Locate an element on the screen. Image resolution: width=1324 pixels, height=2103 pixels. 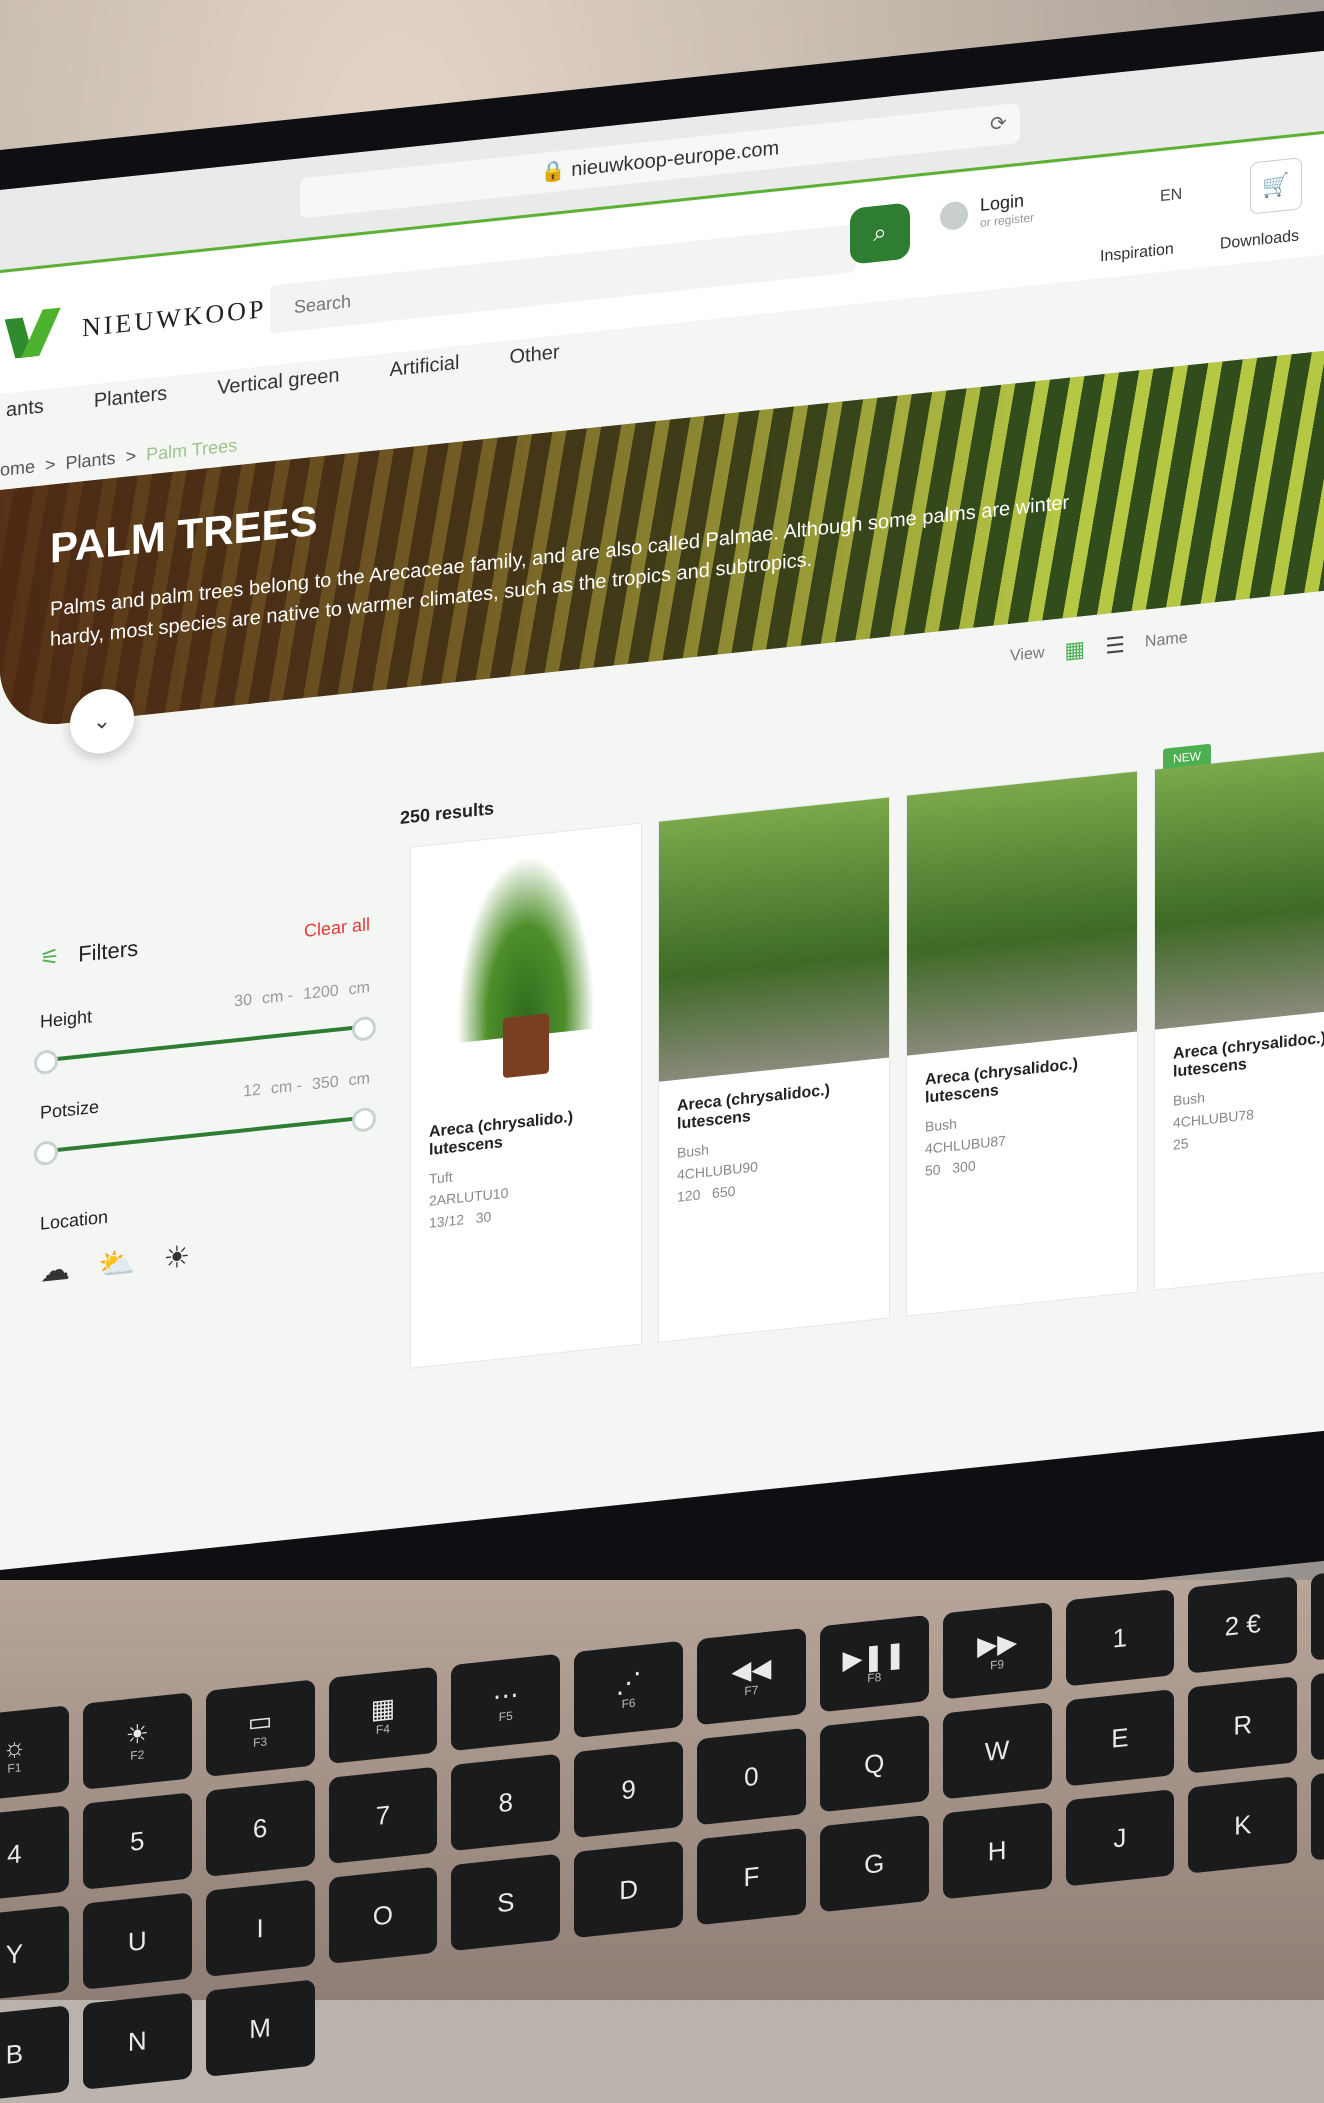
key-6: 6 is located at coordinates (260, 1828).